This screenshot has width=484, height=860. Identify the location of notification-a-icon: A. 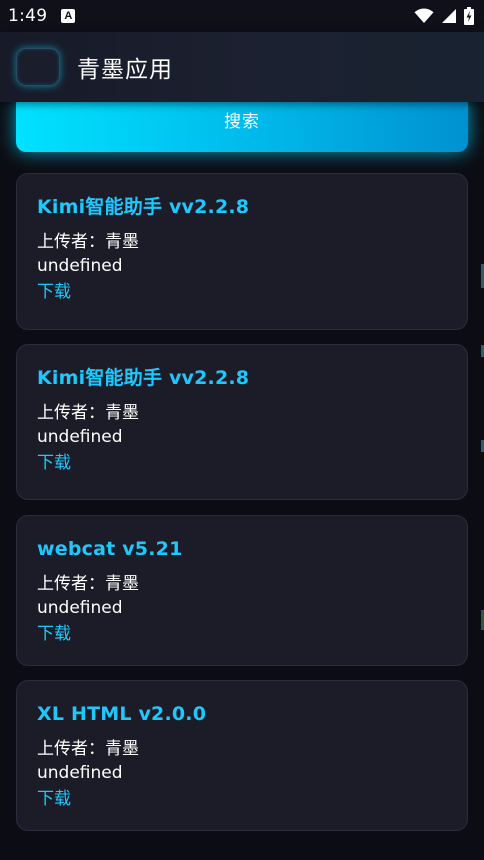
(68, 16).